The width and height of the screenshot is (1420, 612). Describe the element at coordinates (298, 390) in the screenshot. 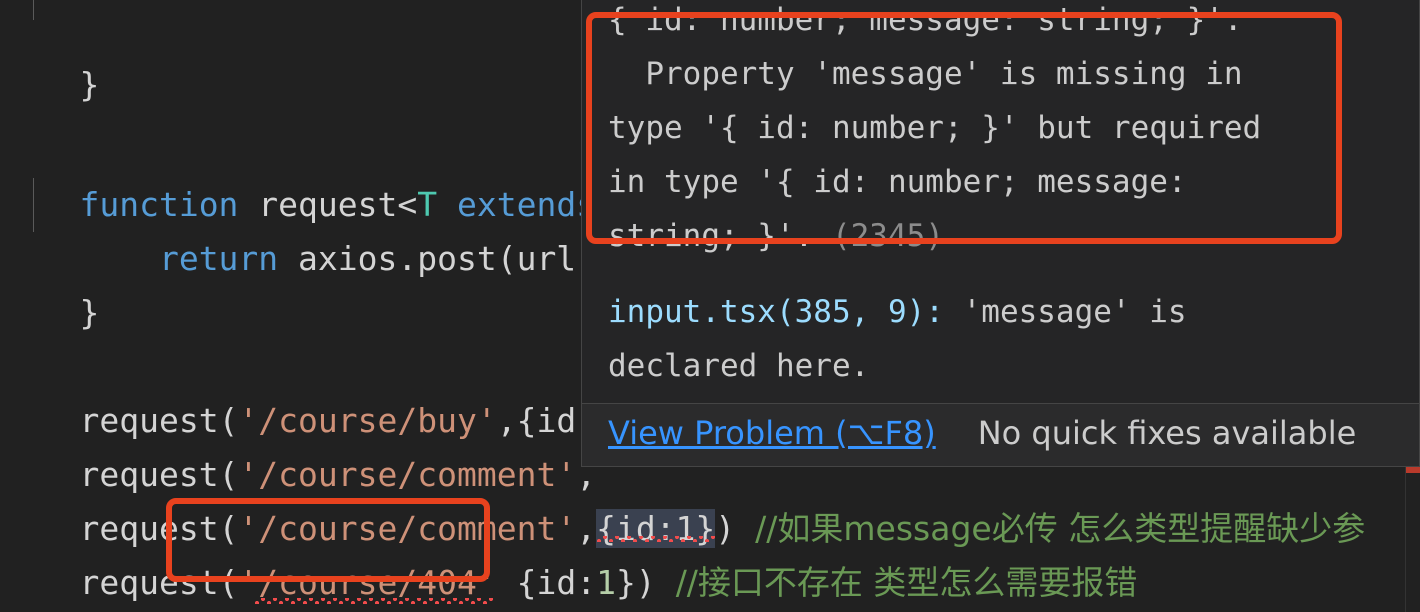

I see `code-line: request('/course/buy',{id:` at that location.